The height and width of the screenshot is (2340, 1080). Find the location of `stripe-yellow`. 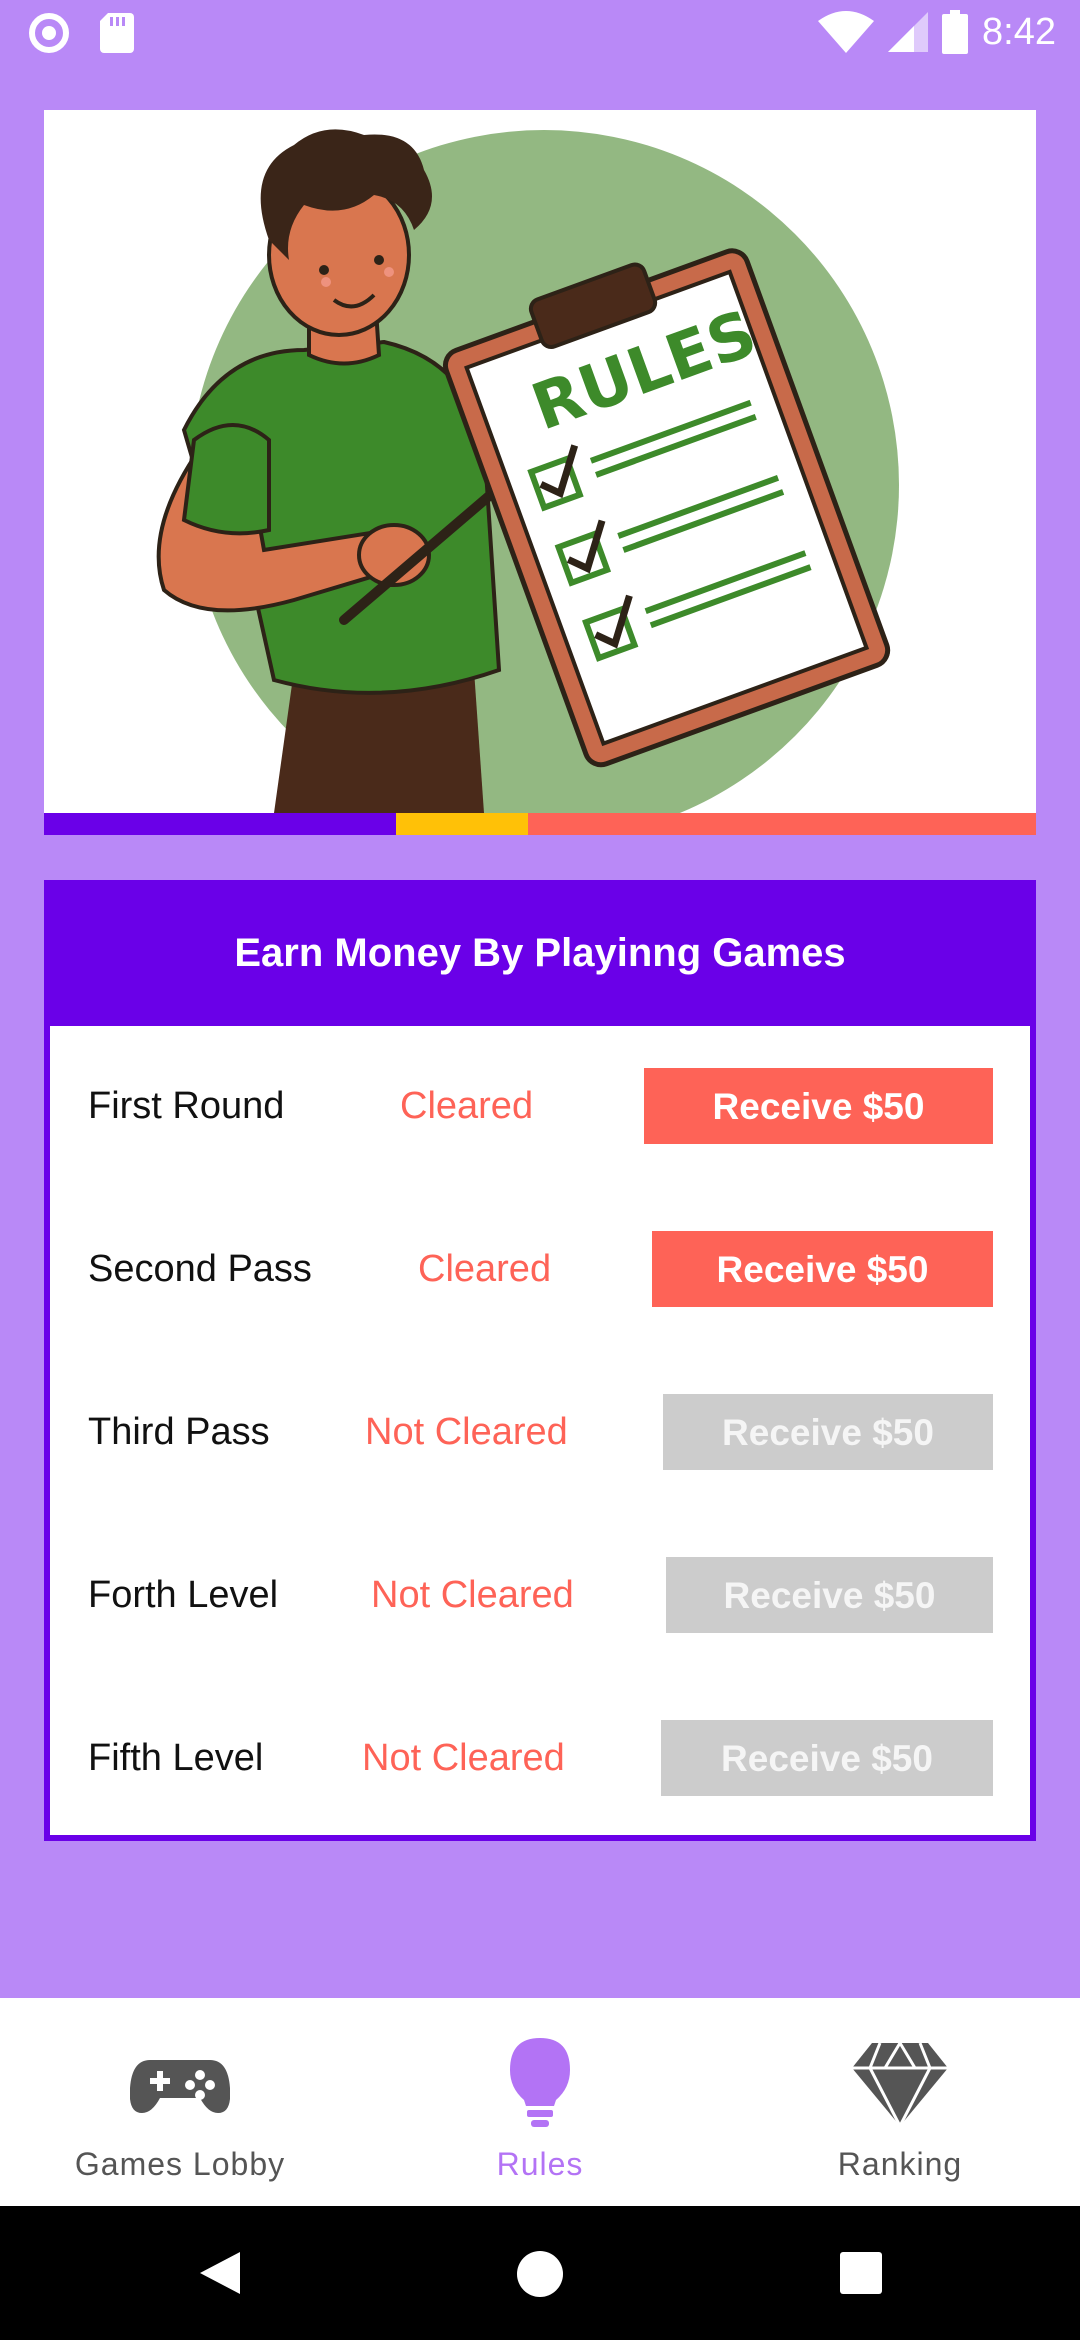

stripe-yellow is located at coordinates (462, 824).